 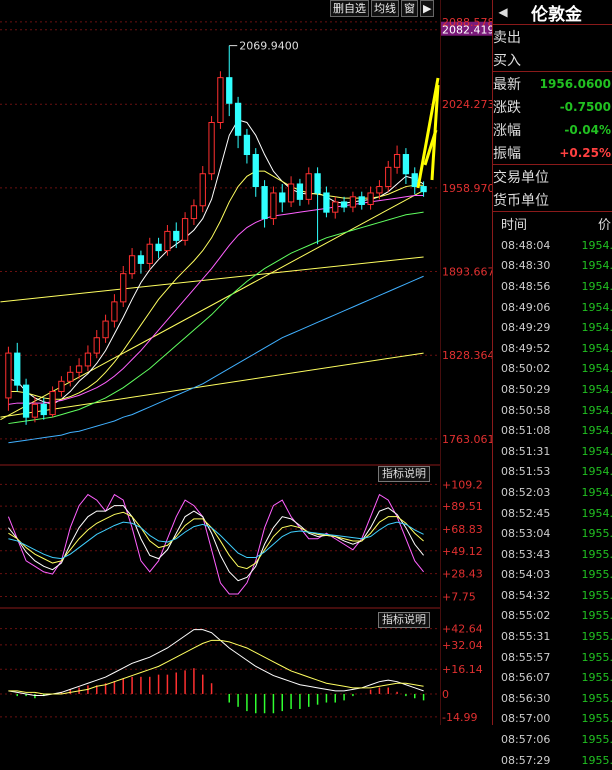 I want to click on indicator-help-button-2: 指标说明, so click(x=404, y=620).